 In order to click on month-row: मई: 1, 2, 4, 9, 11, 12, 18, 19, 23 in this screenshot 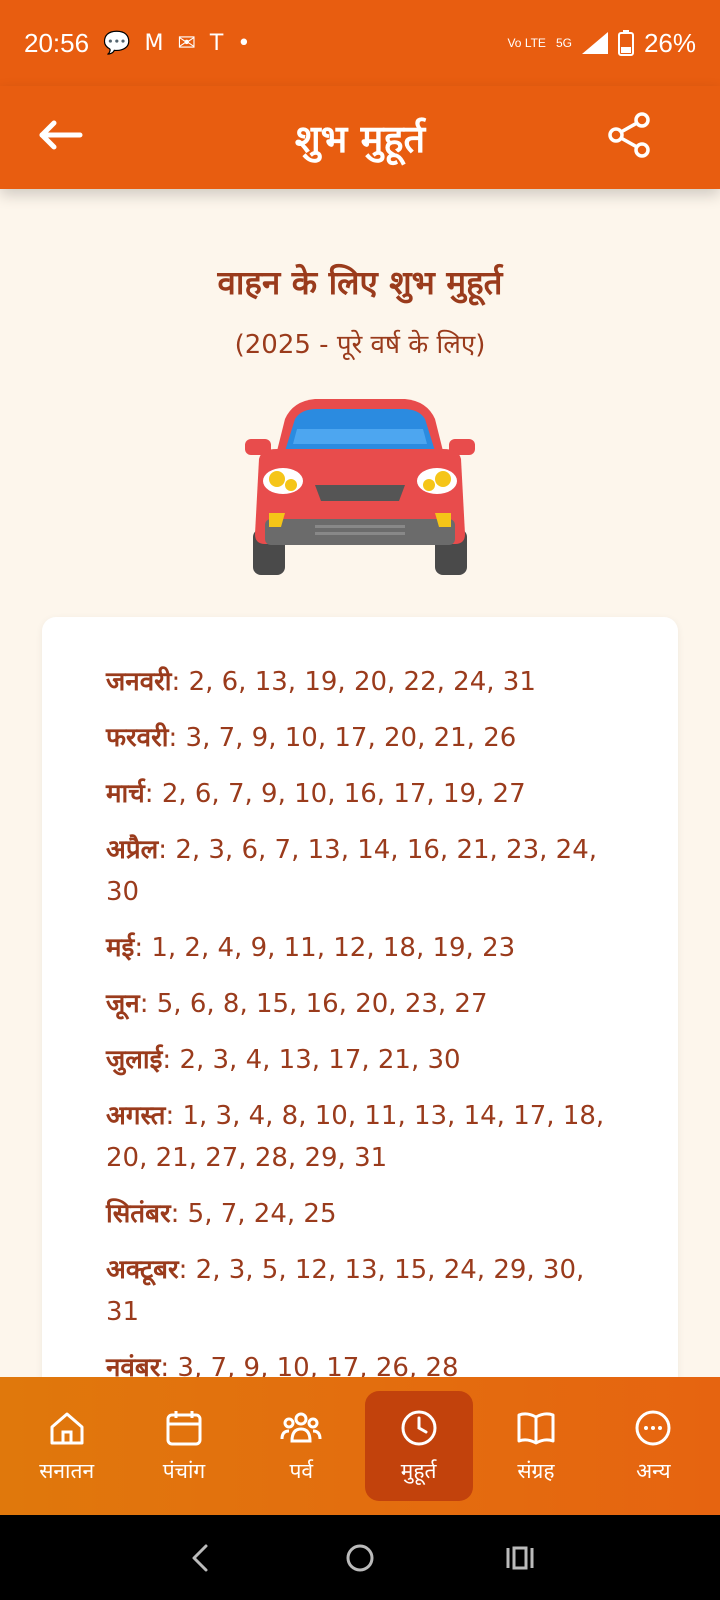, I will do `click(360, 948)`.